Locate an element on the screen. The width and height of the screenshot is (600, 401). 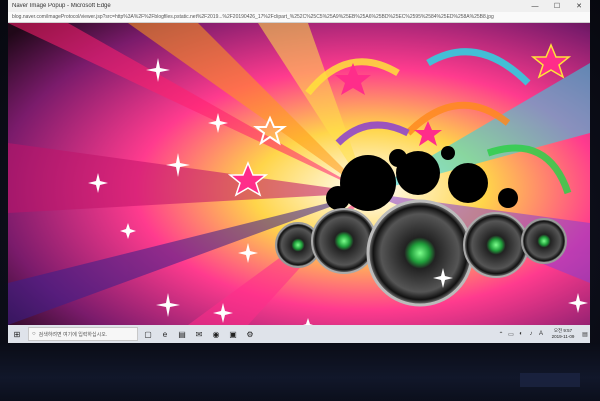
cortana-search-icon: ○ is located at coordinates (34, 334).